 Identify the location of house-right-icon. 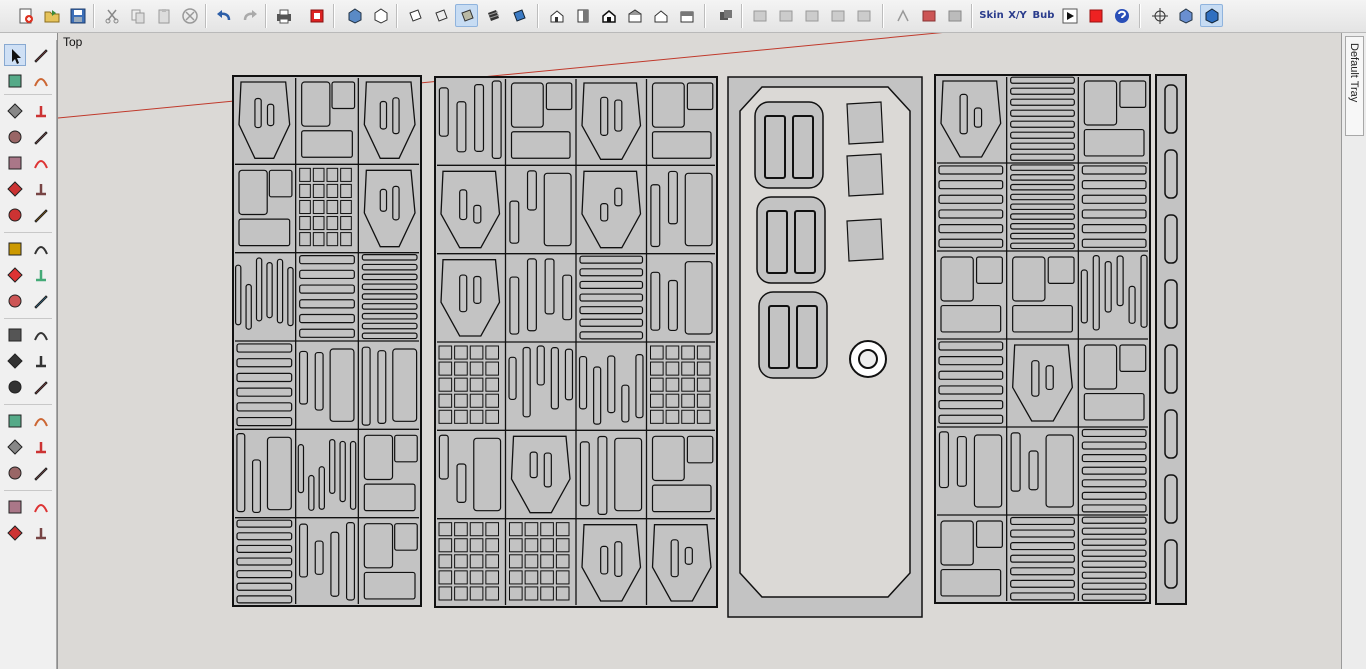
(686, 15).